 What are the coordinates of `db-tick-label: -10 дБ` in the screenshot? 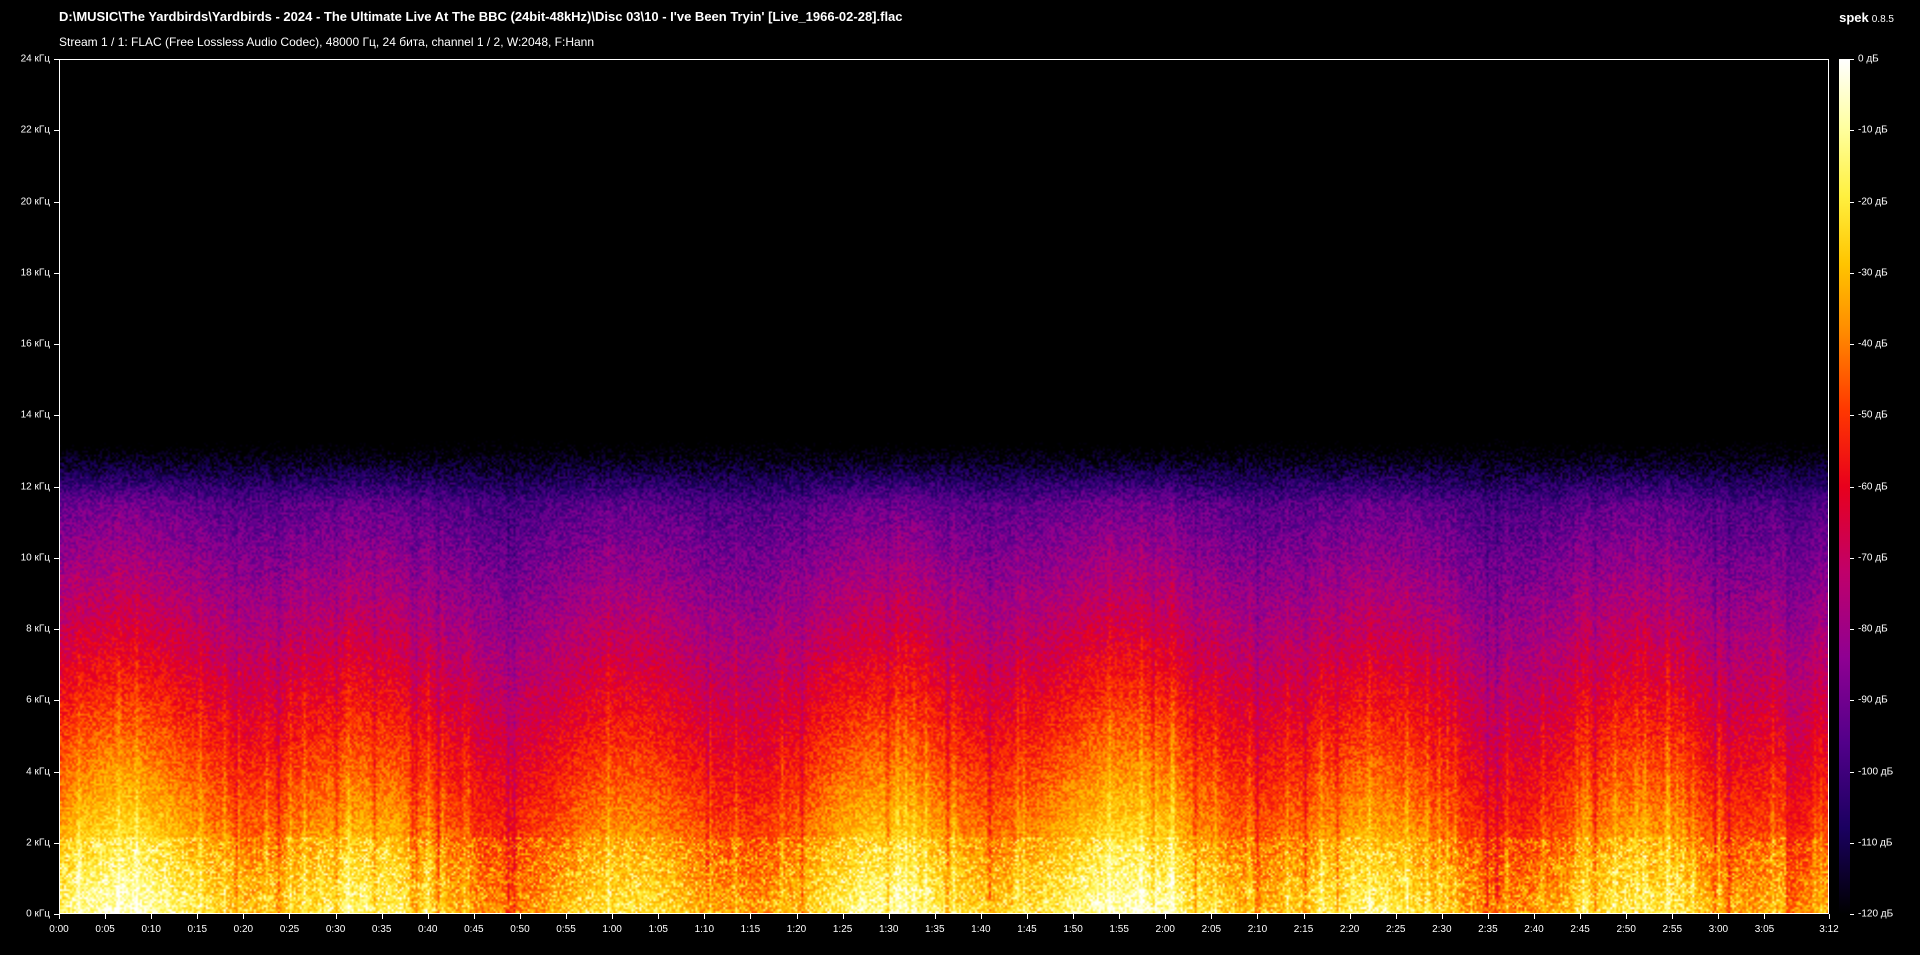 It's located at (1873, 130).